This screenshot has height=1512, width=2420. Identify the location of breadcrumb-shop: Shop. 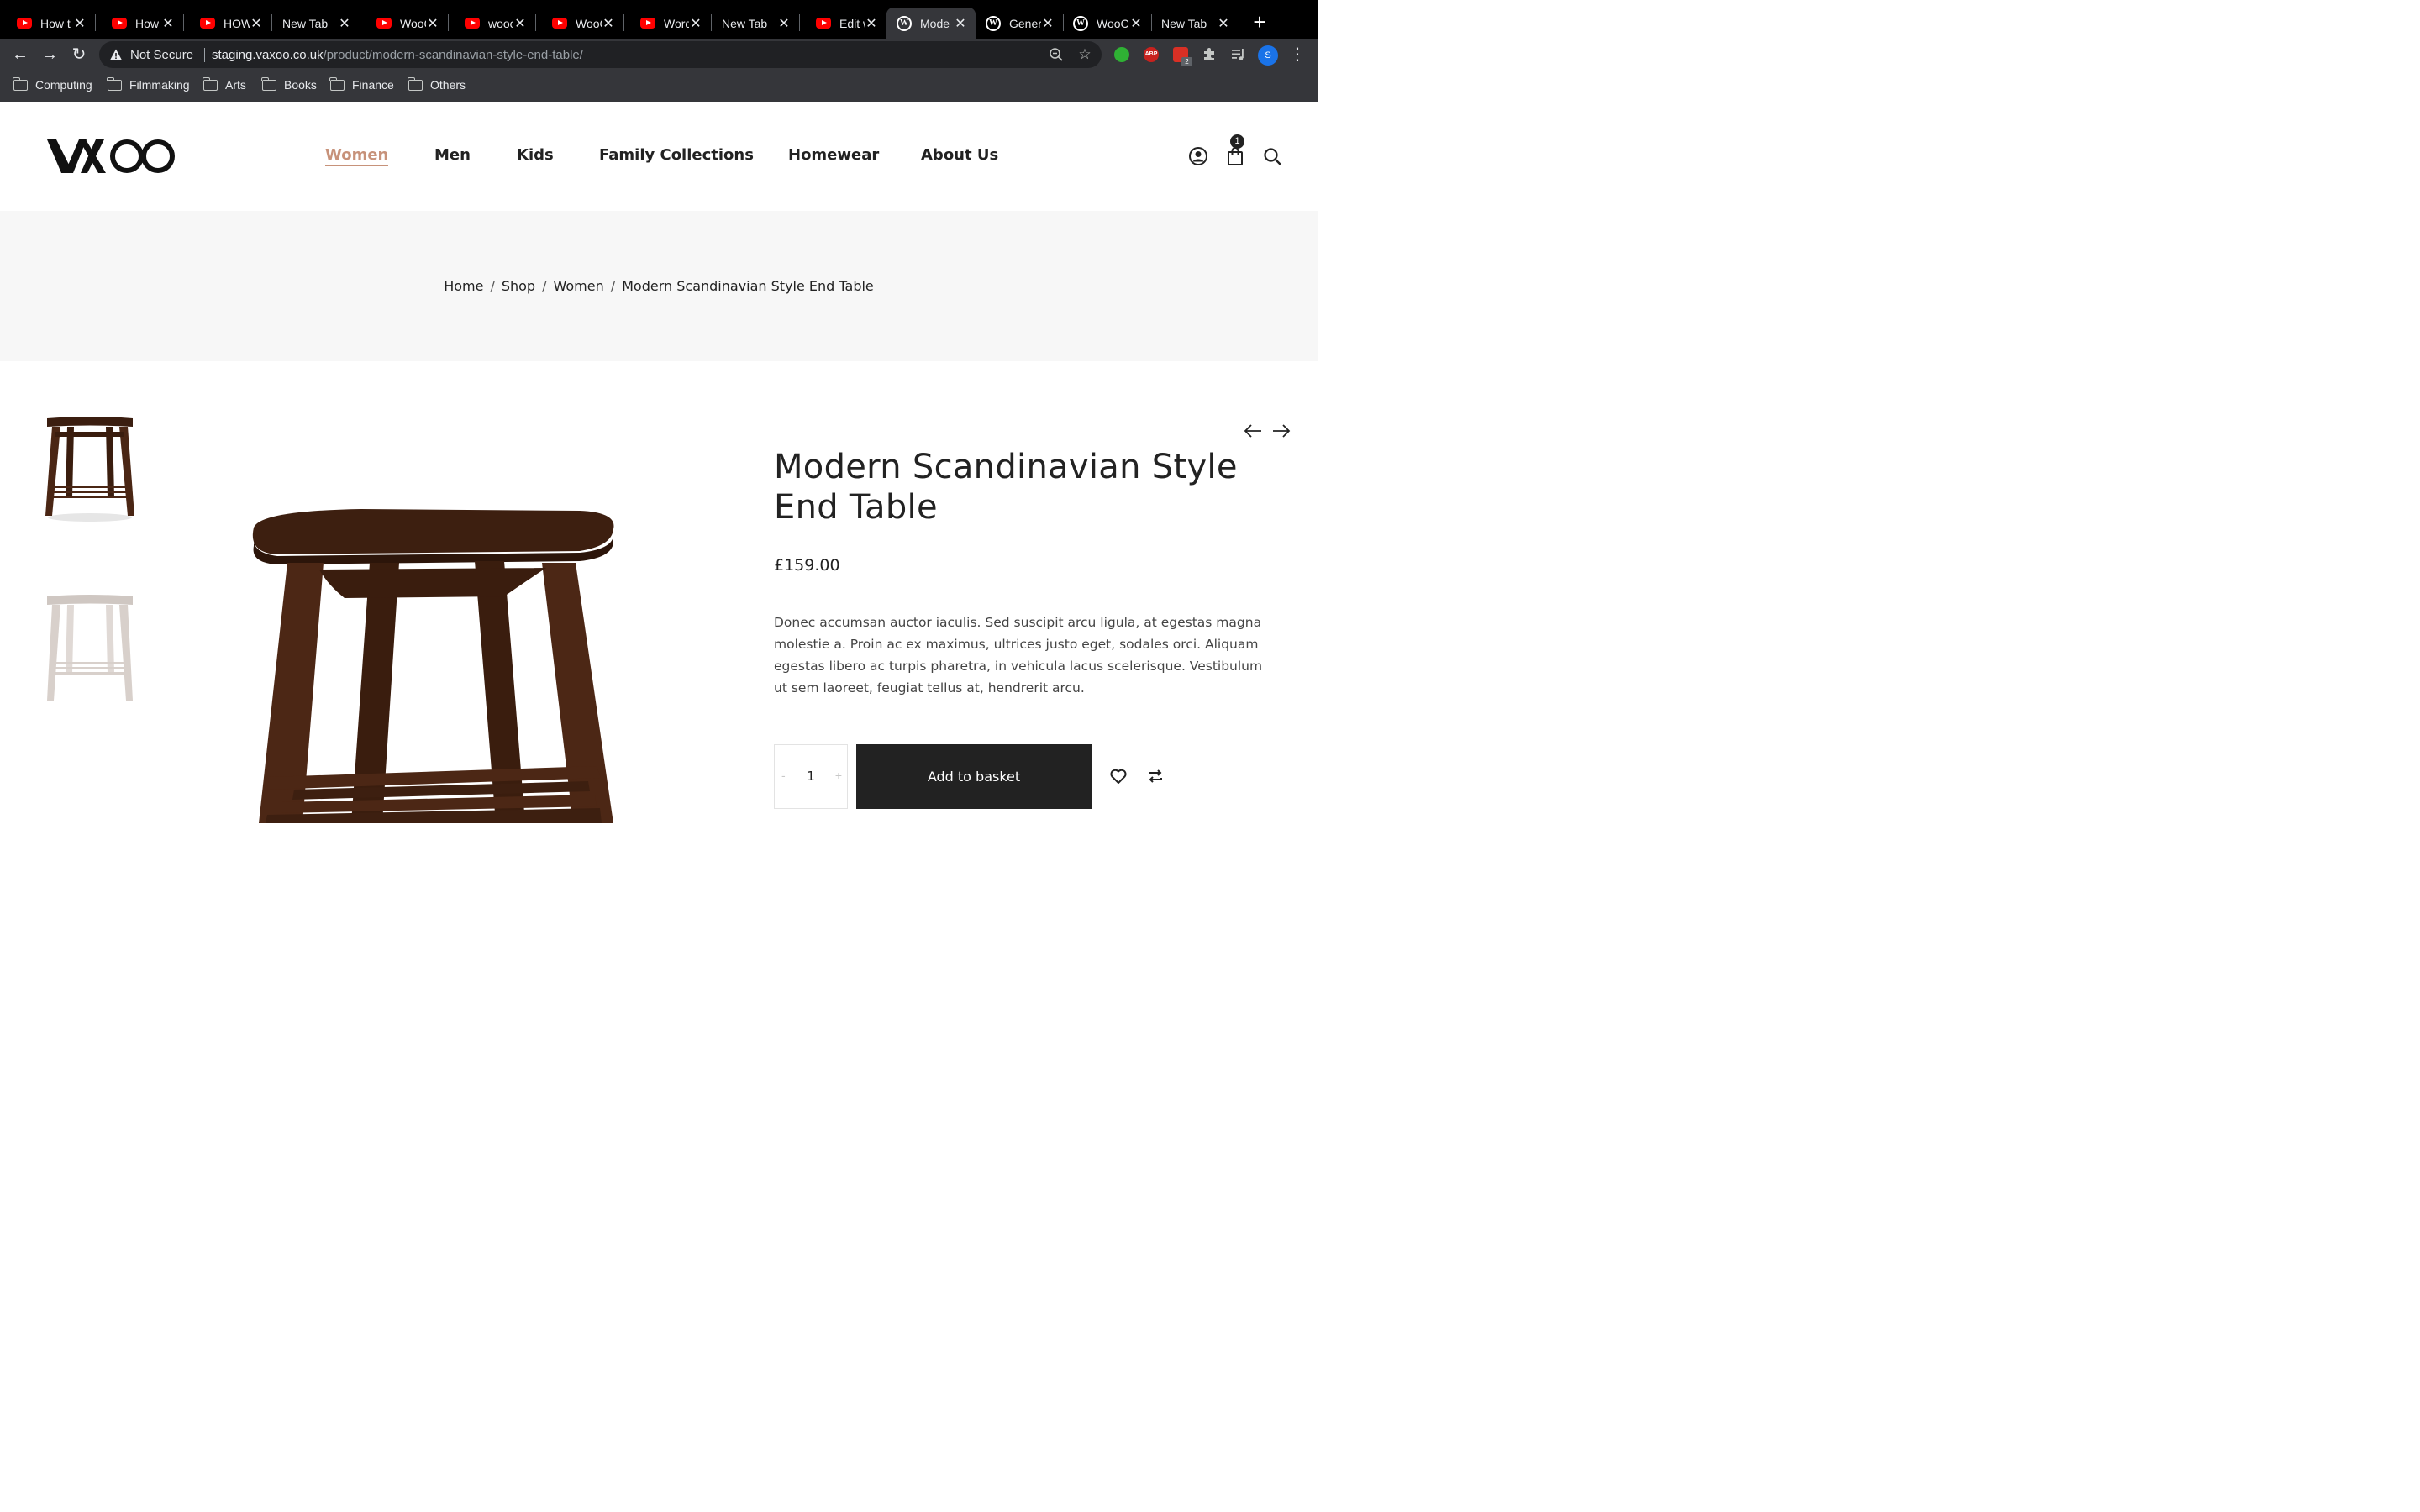
(518, 286).